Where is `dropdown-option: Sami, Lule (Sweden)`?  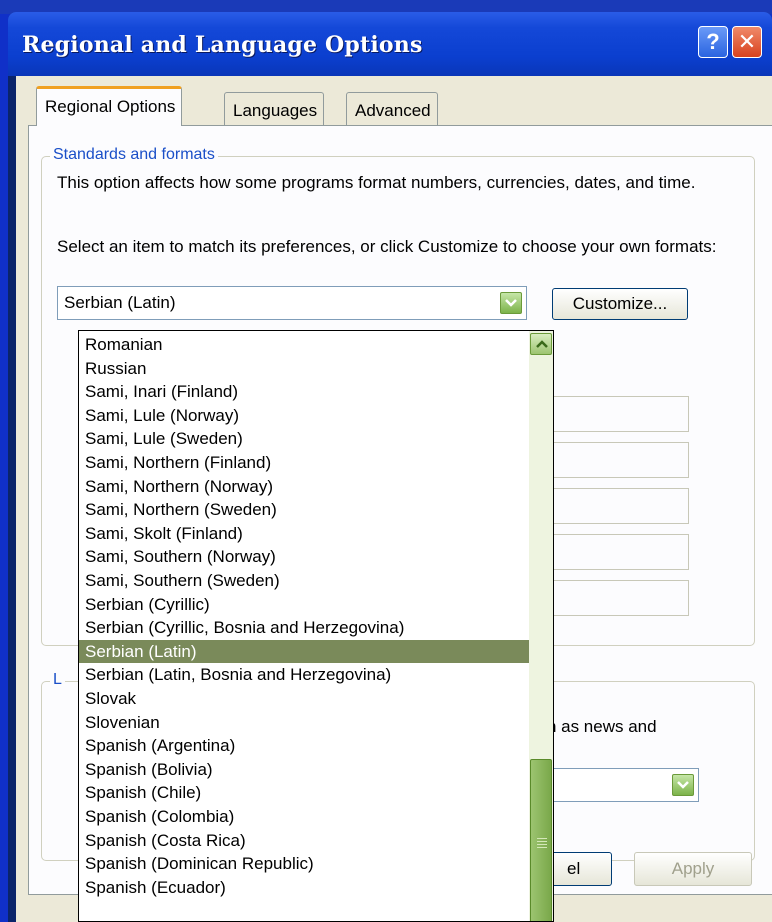 dropdown-option: Sami, Lule (Sweden) is located at coordinates (304, 438).